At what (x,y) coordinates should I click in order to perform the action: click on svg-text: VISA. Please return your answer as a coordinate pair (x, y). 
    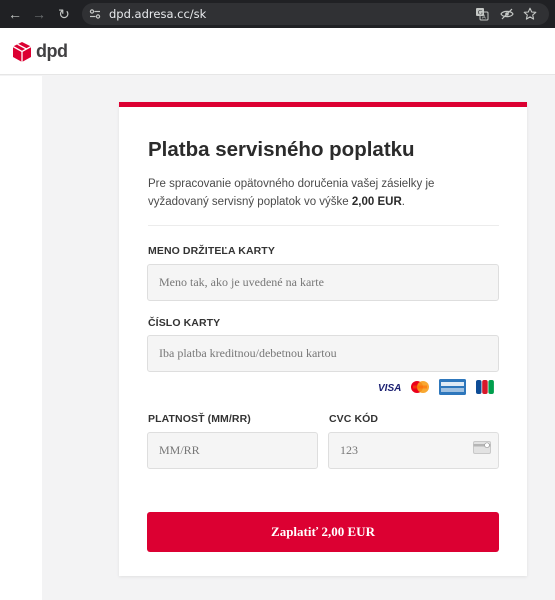
    Looking at the image, I should click on (389, 388).